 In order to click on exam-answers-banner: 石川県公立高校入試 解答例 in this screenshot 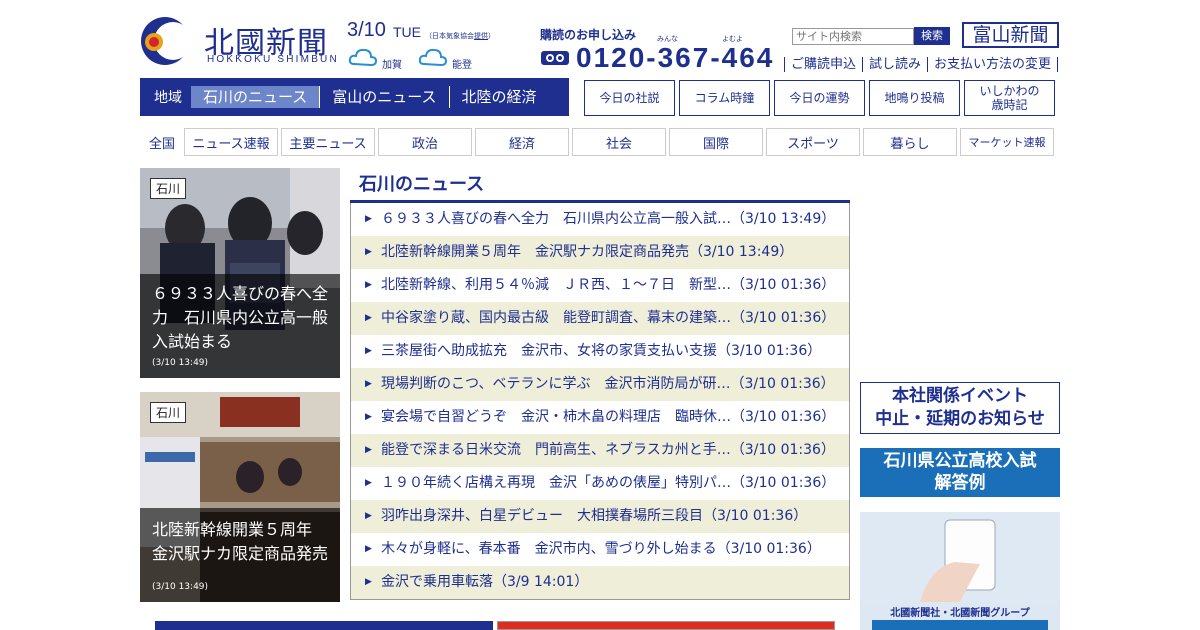, I will do `click(960, 472)`.